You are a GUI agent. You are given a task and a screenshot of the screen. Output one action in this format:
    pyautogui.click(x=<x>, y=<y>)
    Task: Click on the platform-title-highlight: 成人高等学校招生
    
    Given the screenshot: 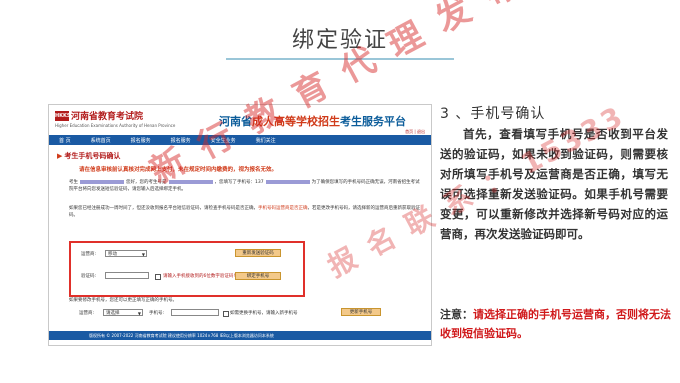 What is the action you would take?
    pyautogui.click(x=296, y=121)
    